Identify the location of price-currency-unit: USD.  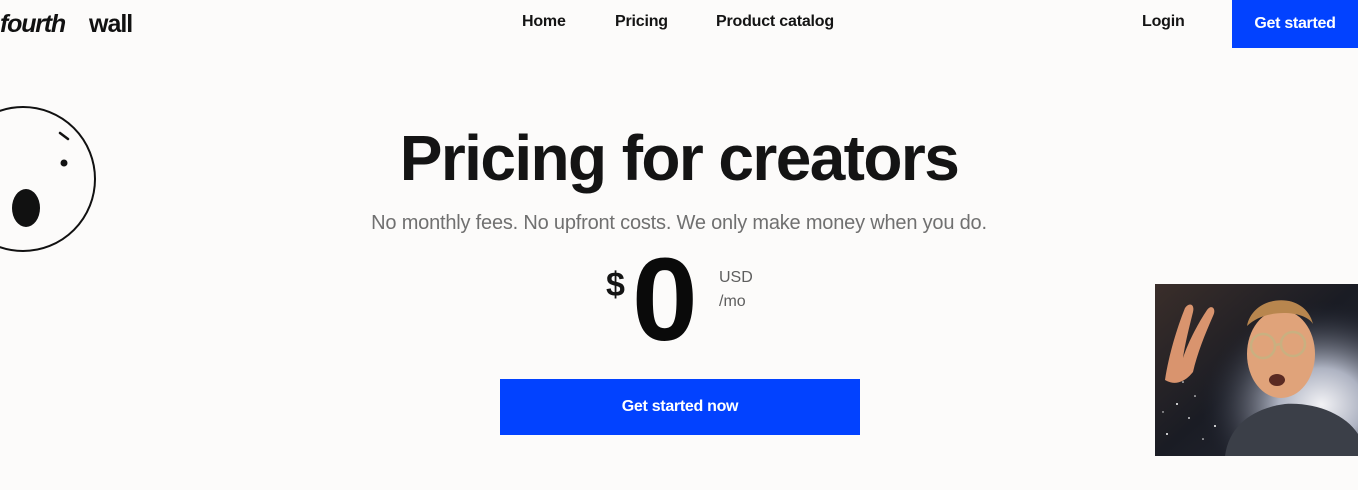
(736, 277).